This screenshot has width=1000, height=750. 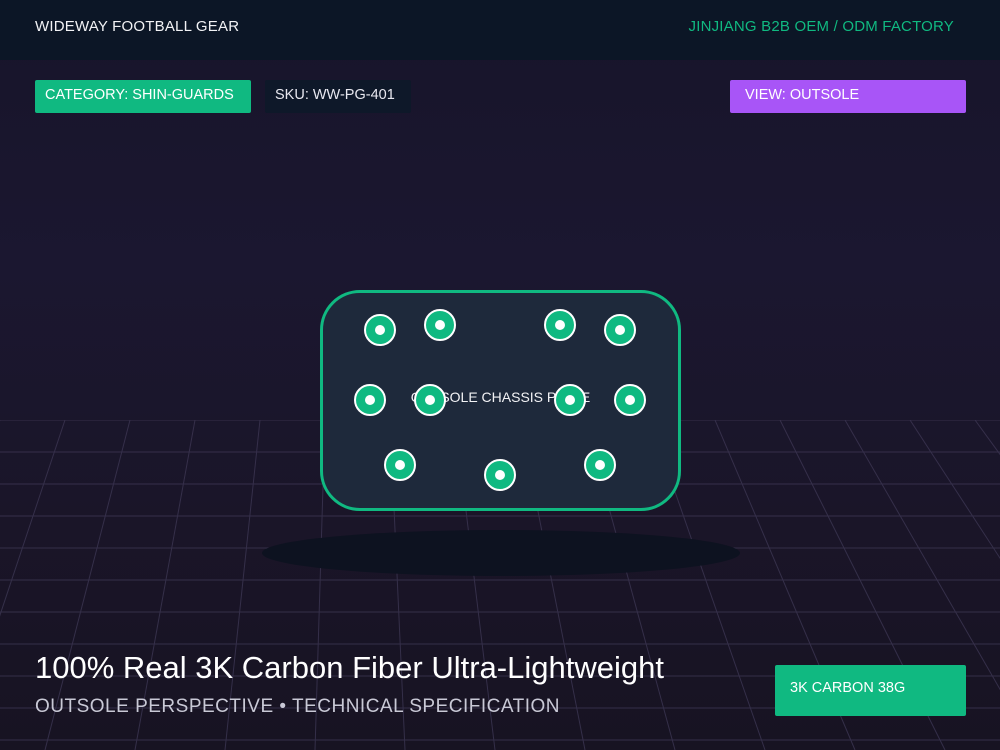 I want to click on plate-shadow, so click(x=501, y=553).